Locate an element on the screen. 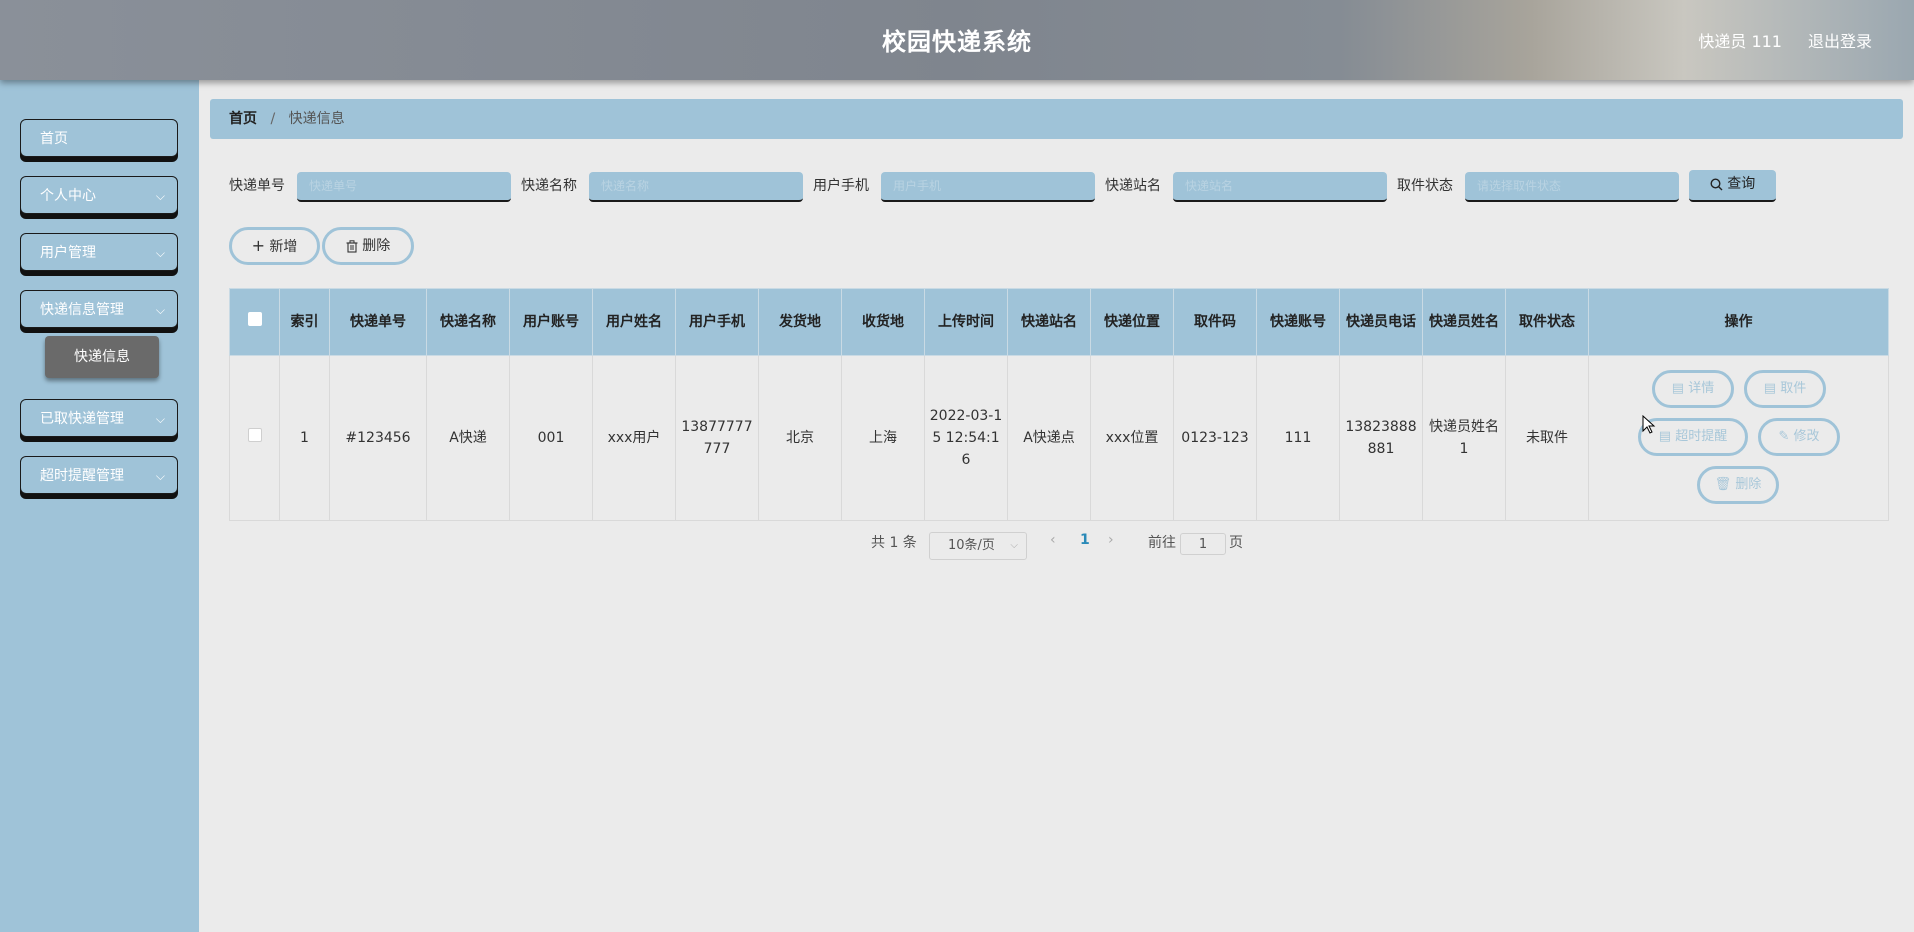  add-button: + 新增 is located at coordinates (274, 246).